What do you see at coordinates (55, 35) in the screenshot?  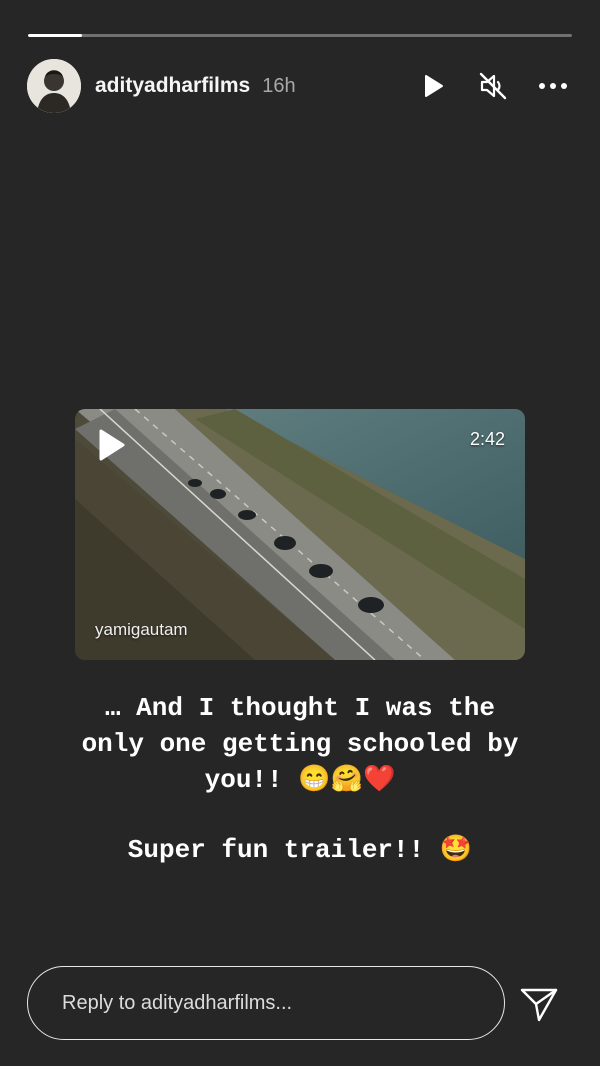 I see `story-progress-fill` at bounding box center [55, 35].